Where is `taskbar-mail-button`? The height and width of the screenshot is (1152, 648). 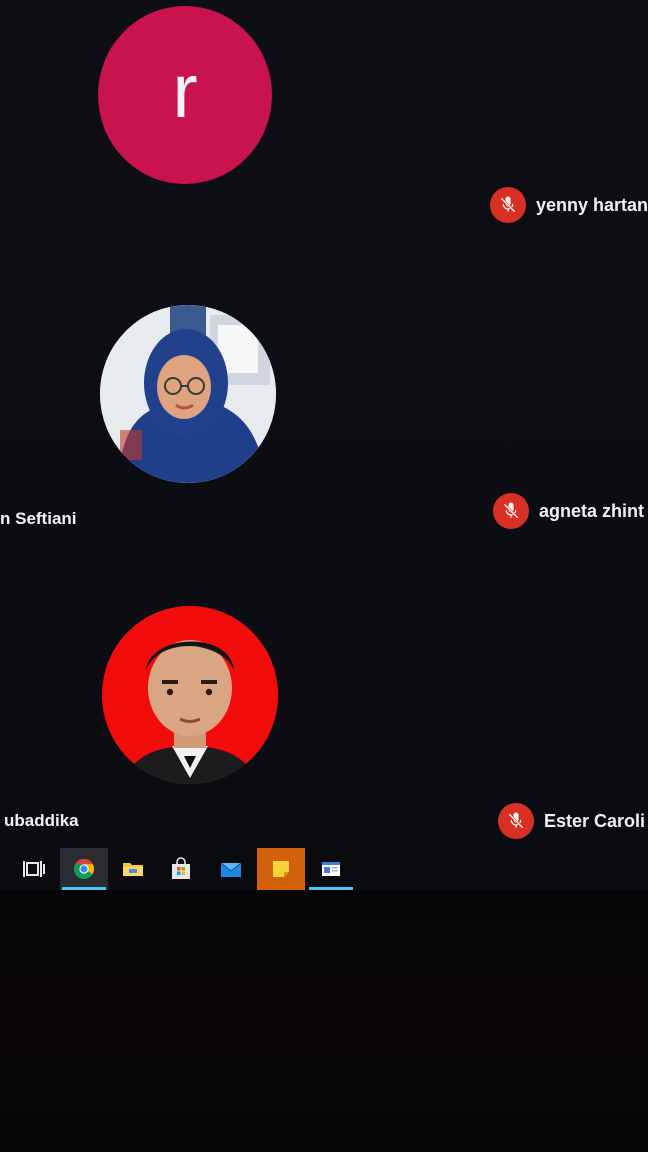 taskbar-mail-button is located at coordinates (231, 869).